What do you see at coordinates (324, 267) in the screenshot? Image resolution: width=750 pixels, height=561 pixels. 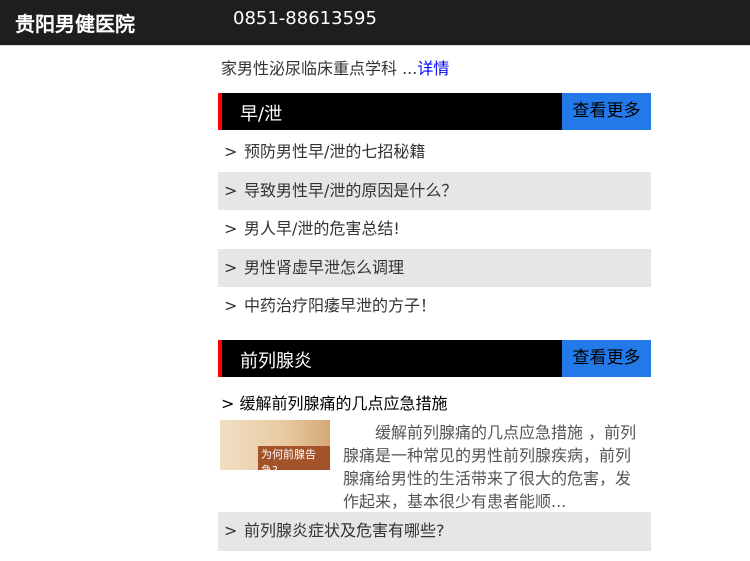 I see `item-label: 男性肾虚早泄怎么调理` at bounding box center [324, 267].